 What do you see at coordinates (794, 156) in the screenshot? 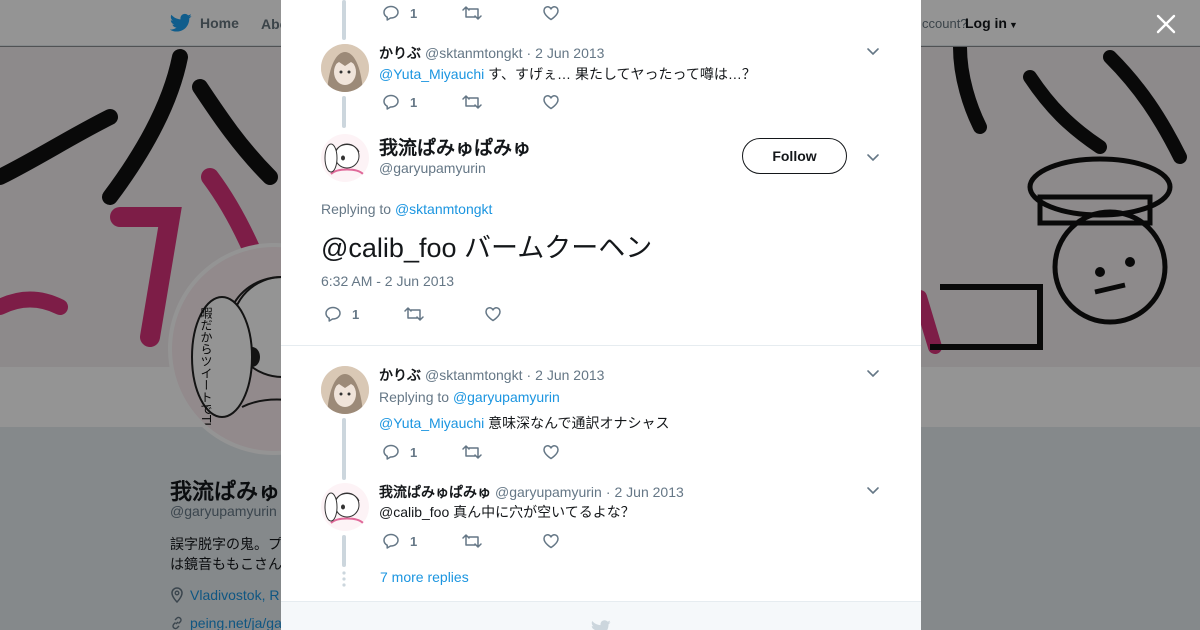
I see `follow-button: Follow` at bounding box center [794, 156].